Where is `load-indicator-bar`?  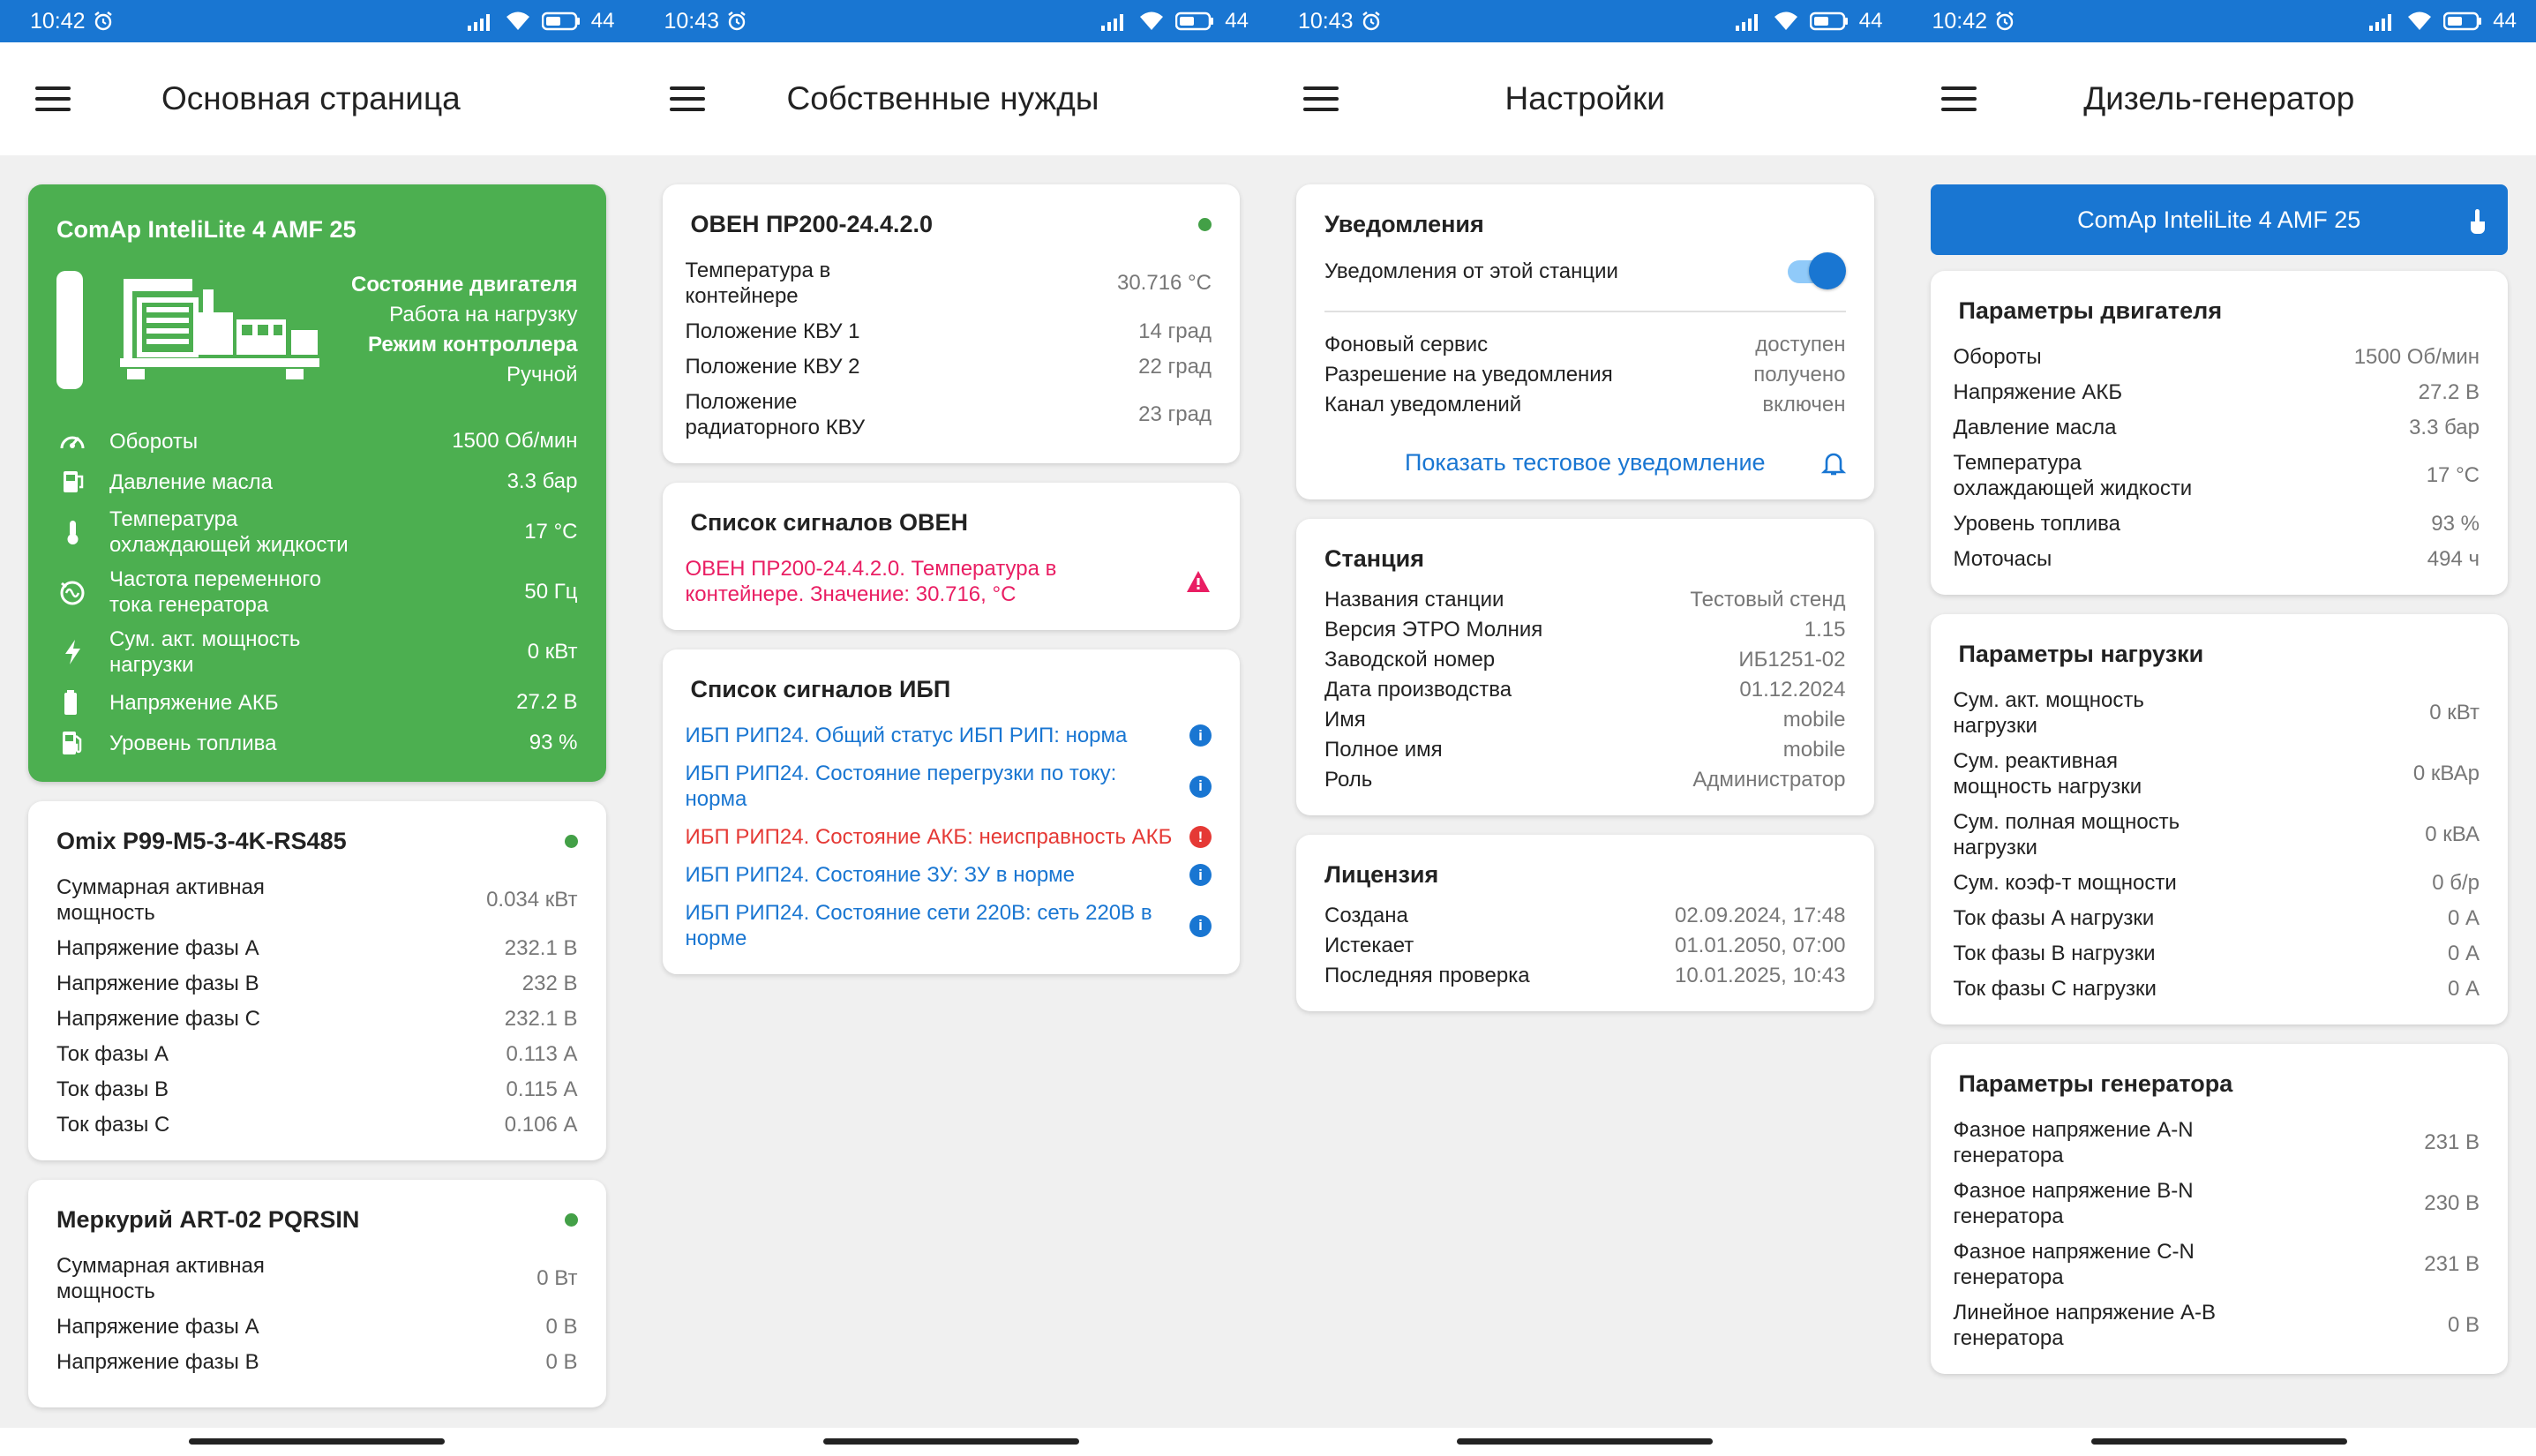 load-indicator-bar is located at coordinates (69, 330).